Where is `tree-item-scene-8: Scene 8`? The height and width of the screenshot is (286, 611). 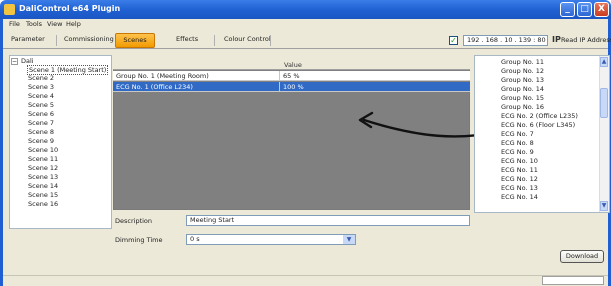
tree-item-scene-8: Scene 8 is located at coordinates (41, 132).